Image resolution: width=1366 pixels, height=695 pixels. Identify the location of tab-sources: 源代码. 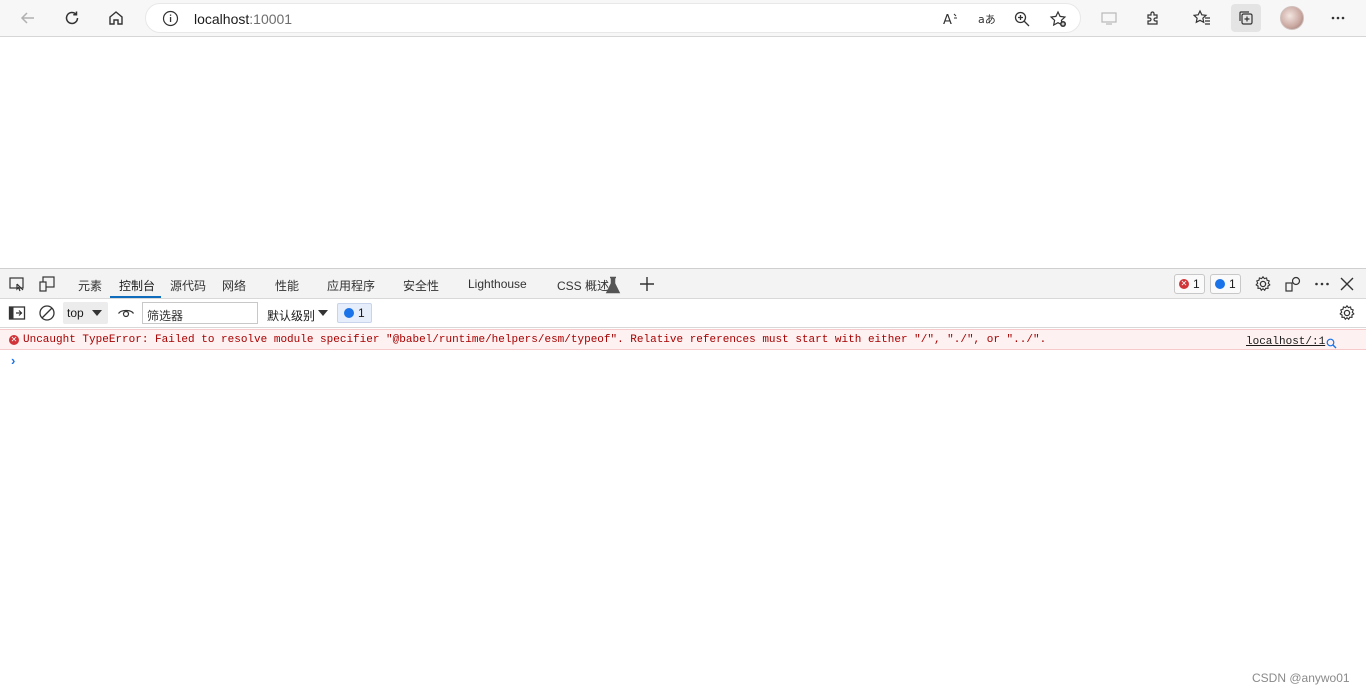
(188, 285).